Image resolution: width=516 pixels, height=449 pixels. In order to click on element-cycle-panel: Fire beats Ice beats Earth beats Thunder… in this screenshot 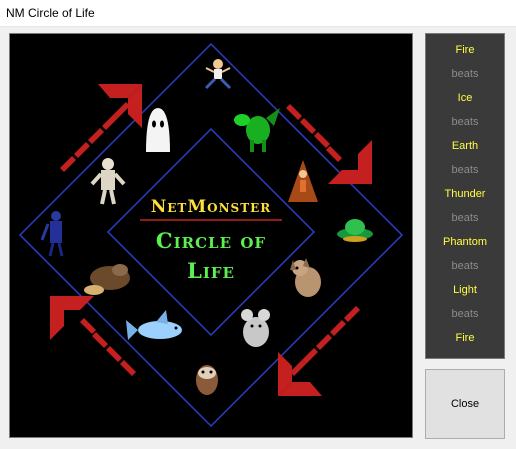, I will do `click(465, 196)`.